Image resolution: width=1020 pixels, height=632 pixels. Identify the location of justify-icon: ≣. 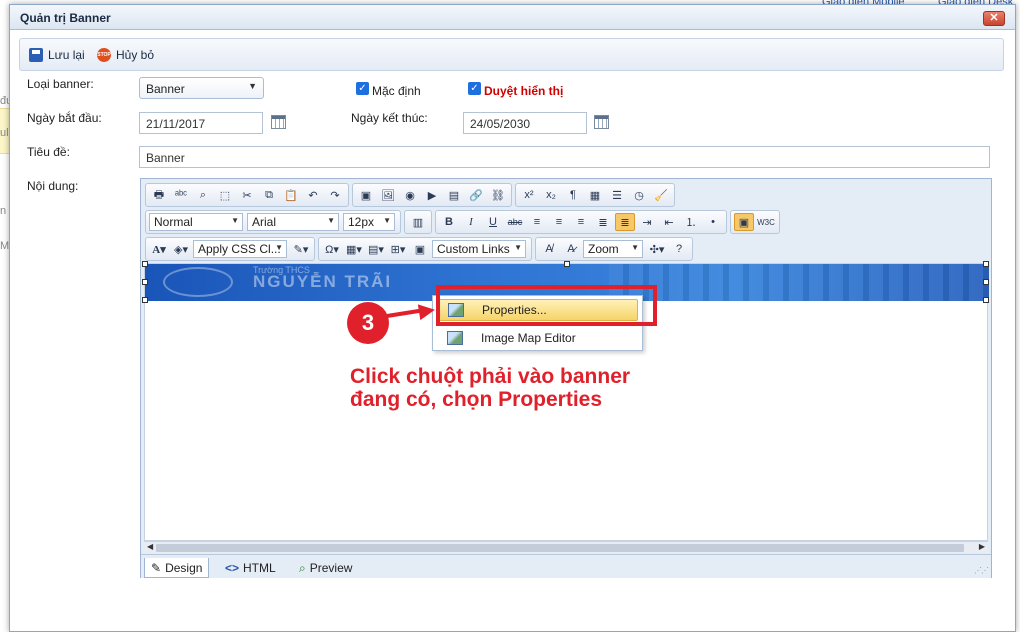
(603, 222).